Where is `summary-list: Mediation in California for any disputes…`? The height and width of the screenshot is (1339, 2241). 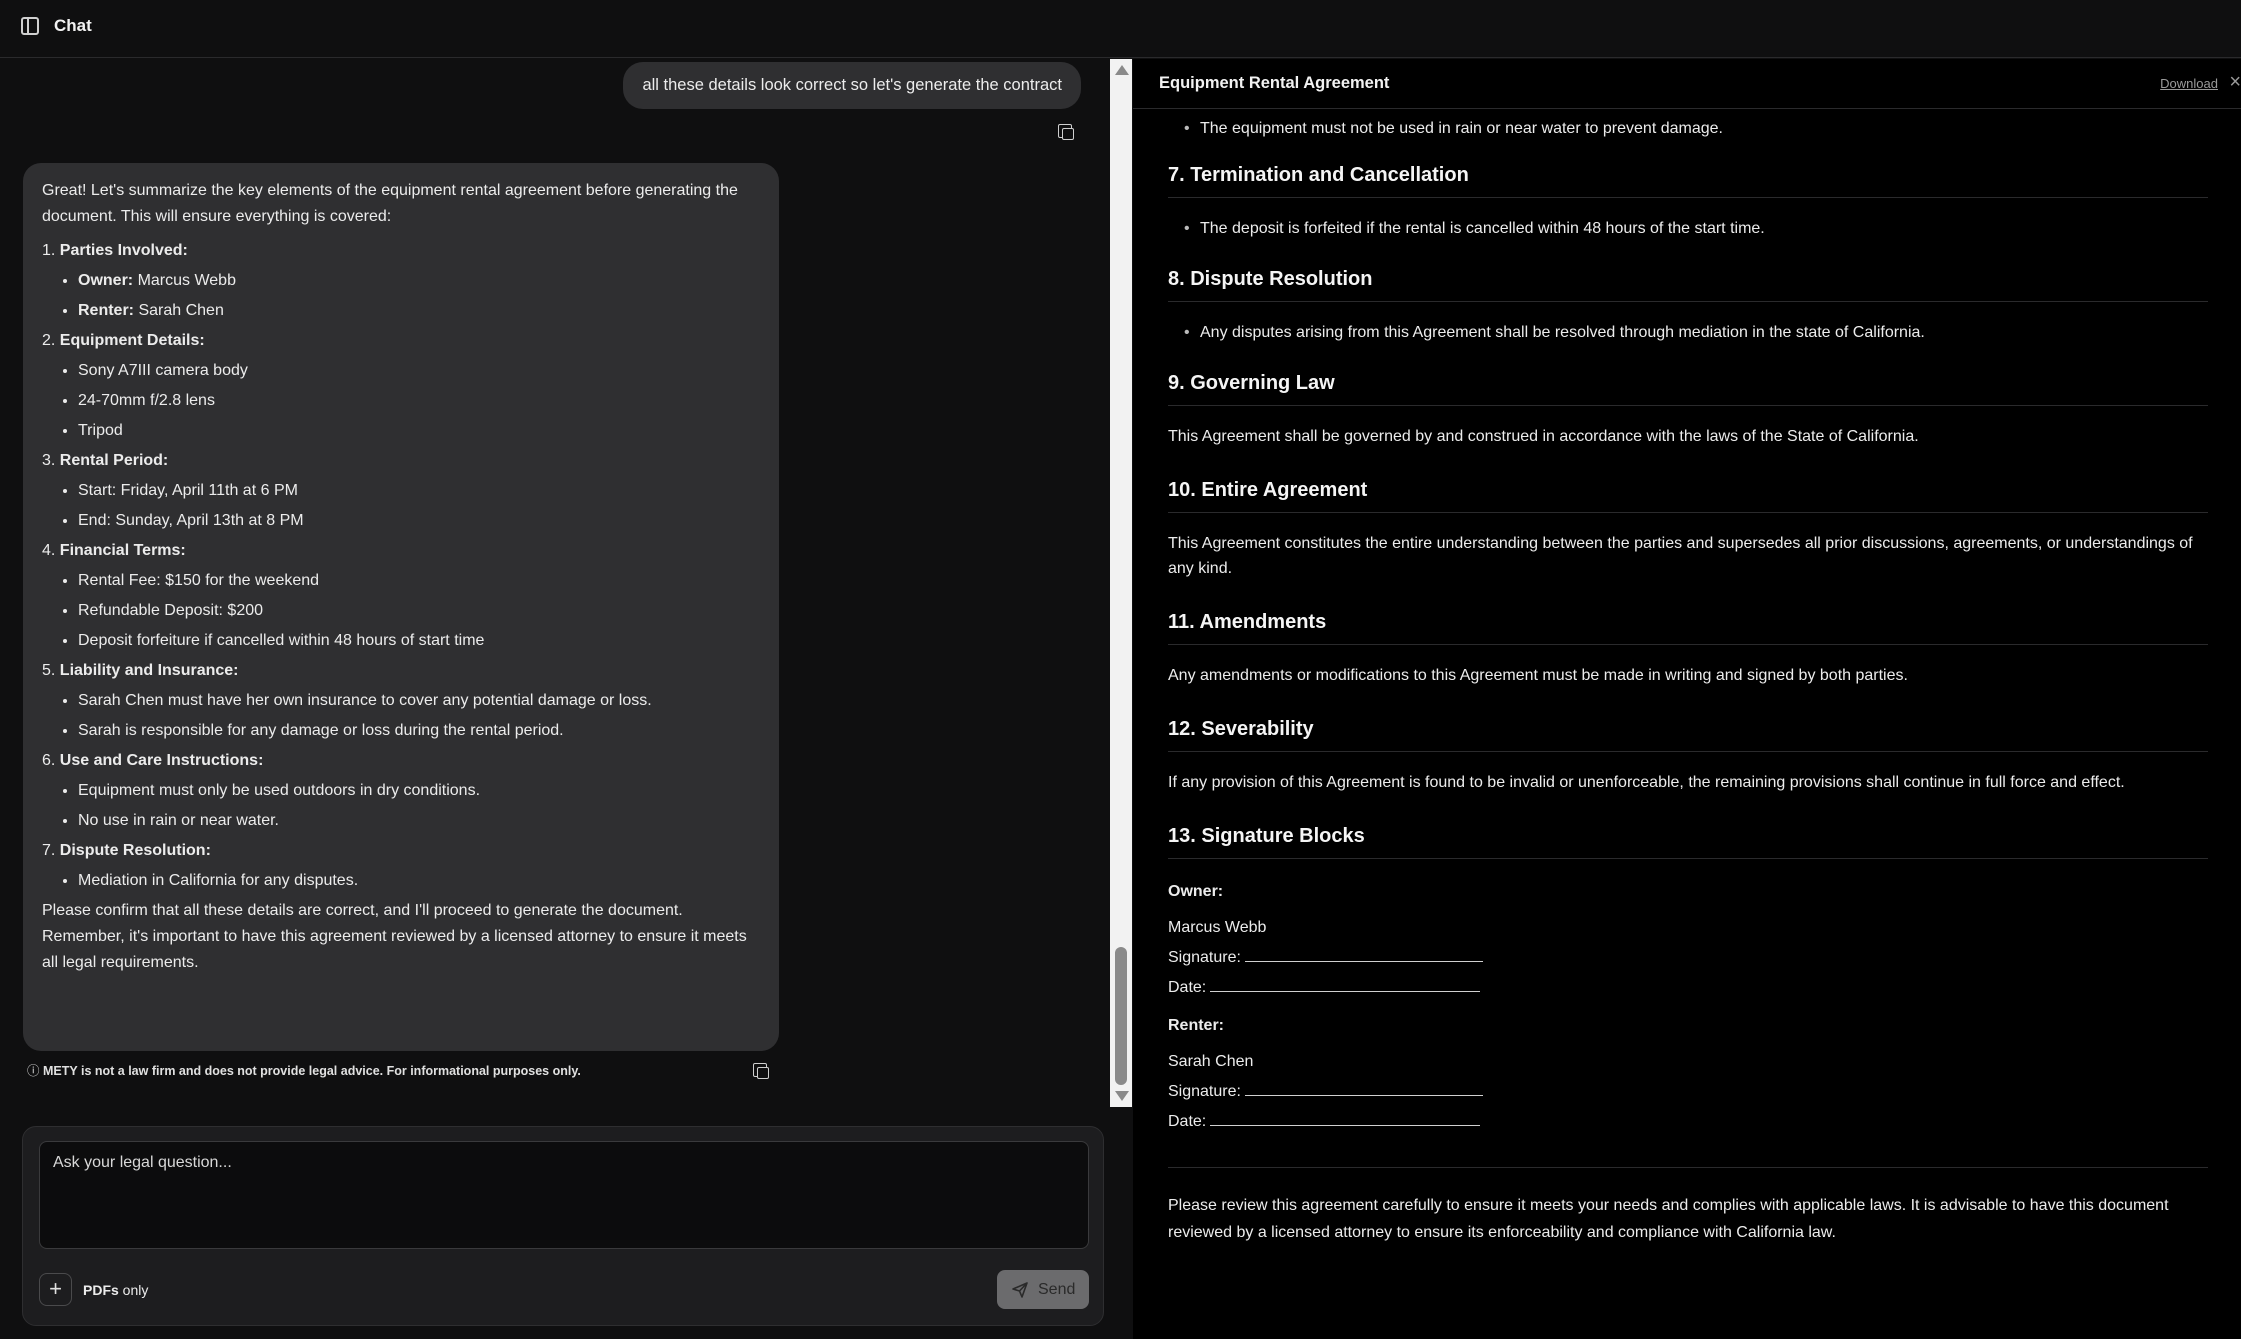
summary-list: Mediation in California for any disputes… is located at coordinates (401, 881).